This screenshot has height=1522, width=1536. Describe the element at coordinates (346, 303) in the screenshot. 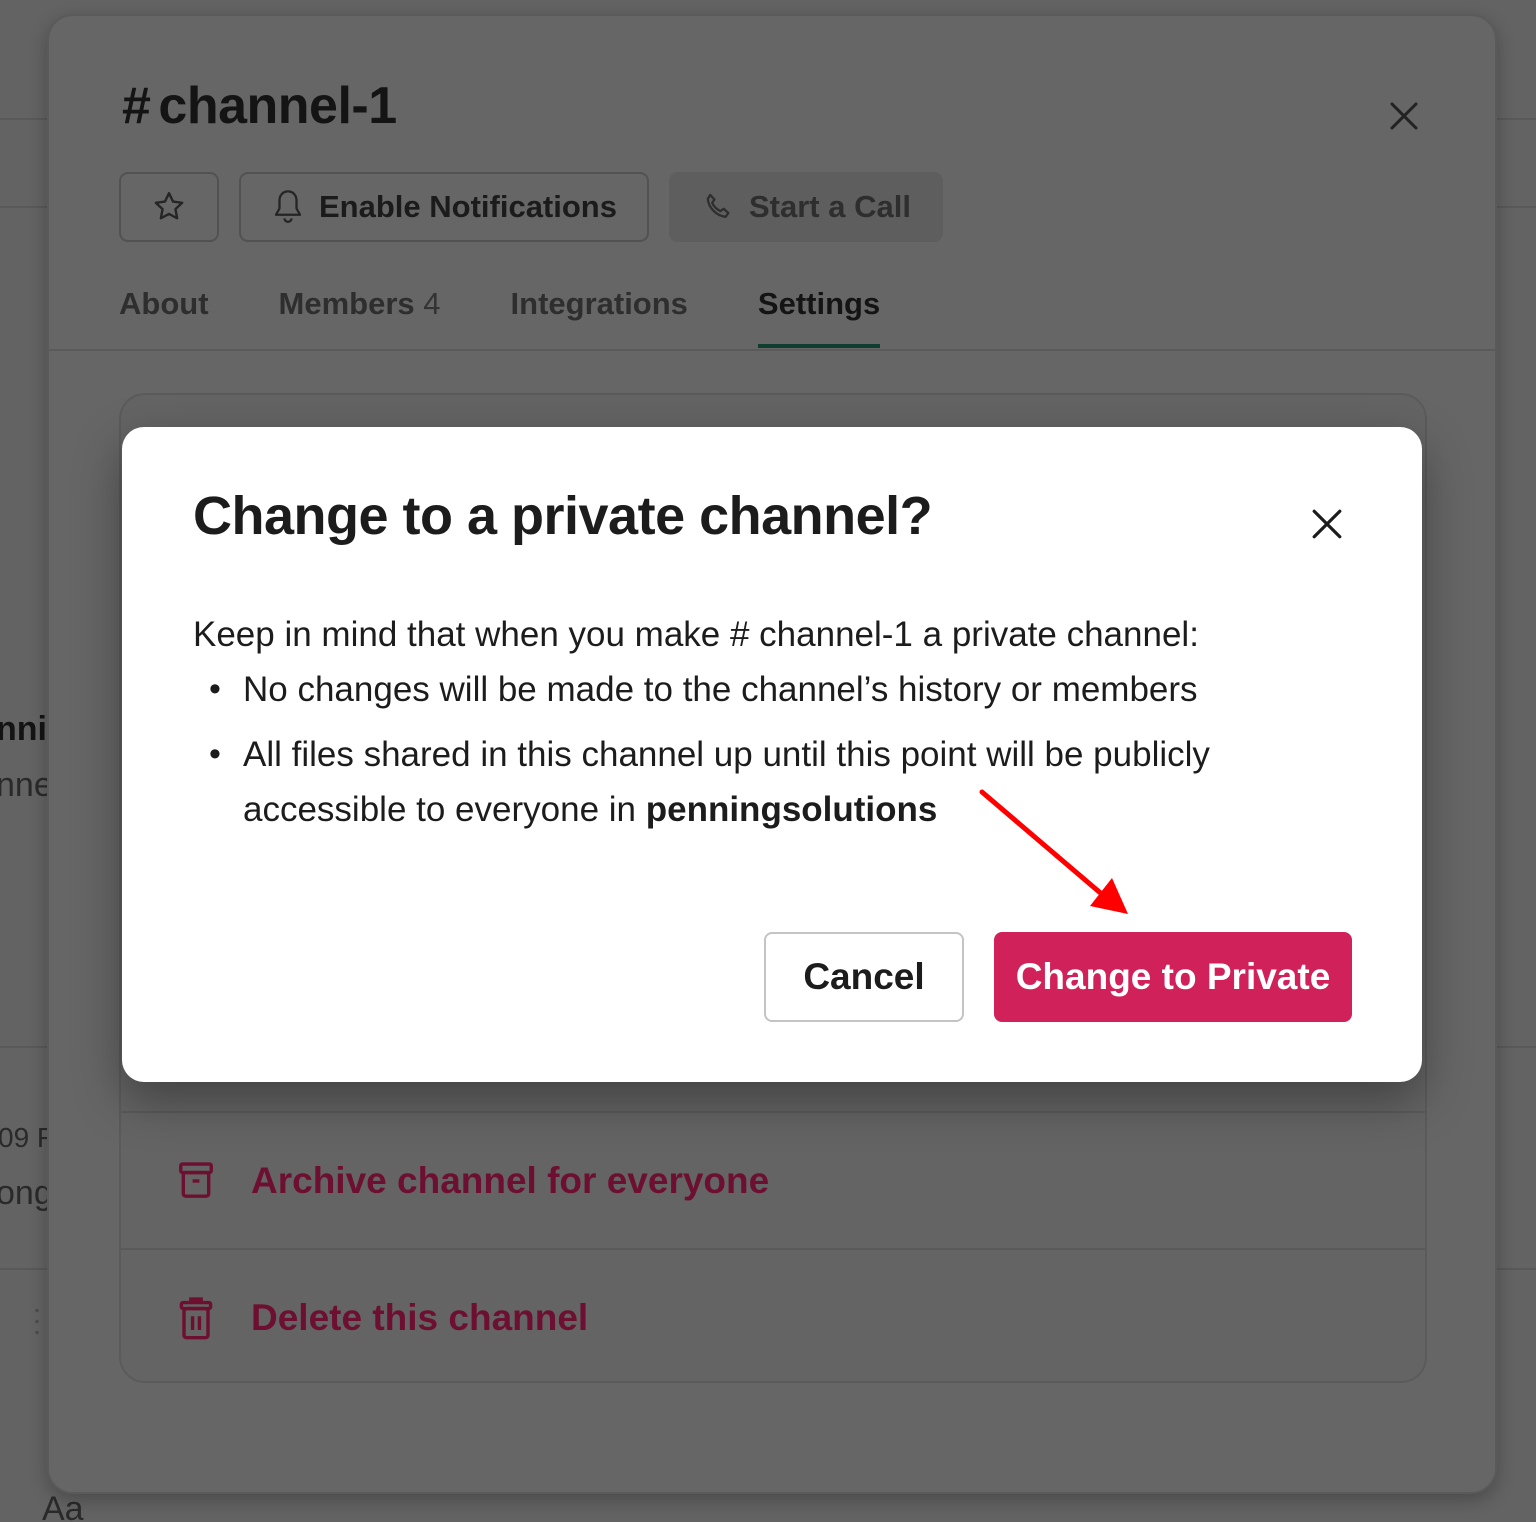

I see `tab-members-label: Members` at that location.